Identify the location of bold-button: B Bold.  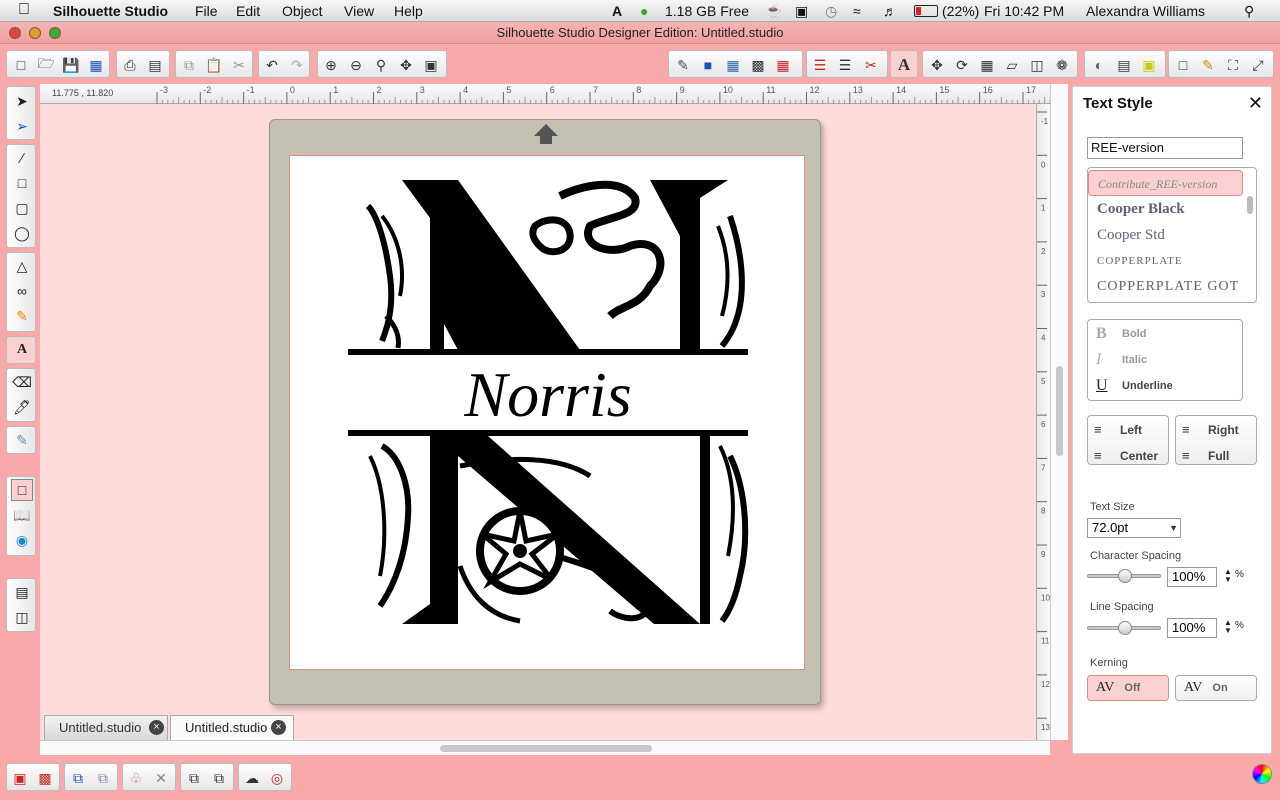
(1121, 334).